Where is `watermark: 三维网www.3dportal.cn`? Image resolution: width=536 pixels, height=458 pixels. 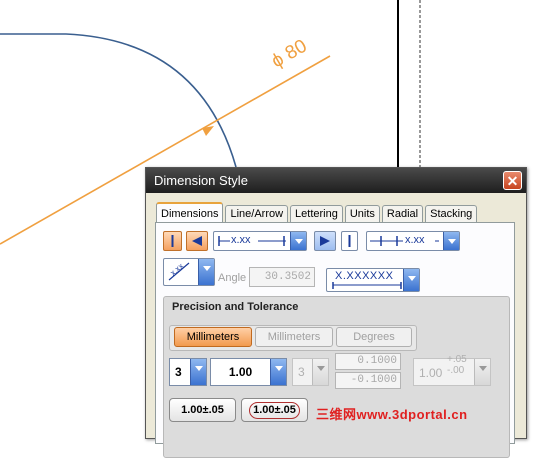 watermark: 三维网www.3dportal.cn is located at coordinates (392, 414).